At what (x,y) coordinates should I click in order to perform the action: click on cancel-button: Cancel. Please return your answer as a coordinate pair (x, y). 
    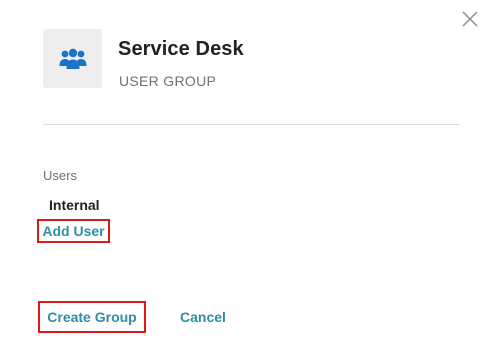
    Looking at the image, I should click on (203, 317).